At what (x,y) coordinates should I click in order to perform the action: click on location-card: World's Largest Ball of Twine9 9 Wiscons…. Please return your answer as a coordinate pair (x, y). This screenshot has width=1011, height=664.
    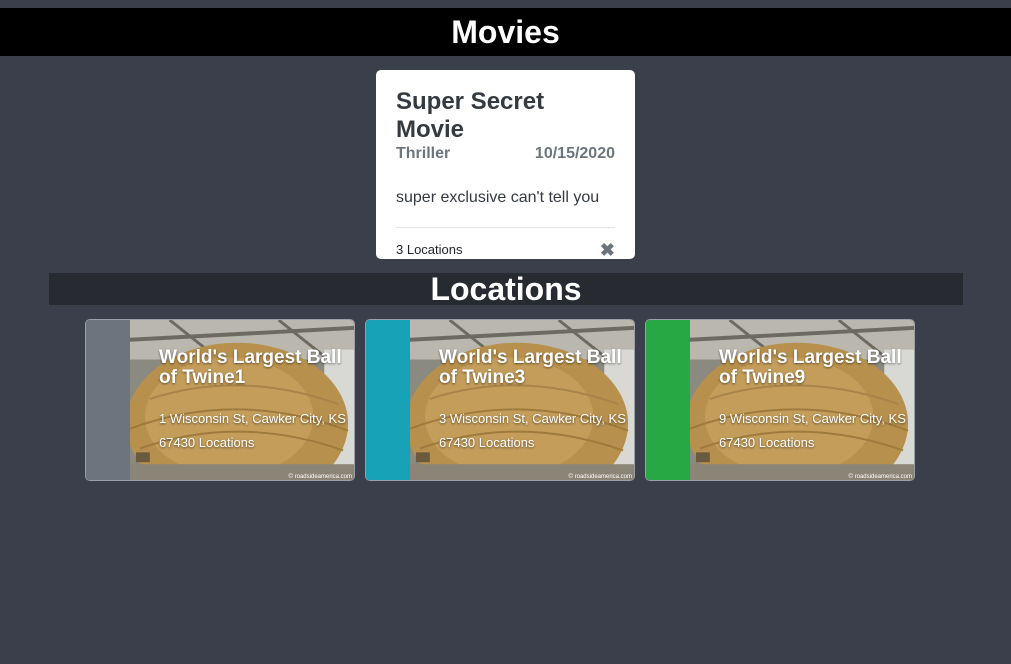
    Looking at the image, I should click on (780, 400).